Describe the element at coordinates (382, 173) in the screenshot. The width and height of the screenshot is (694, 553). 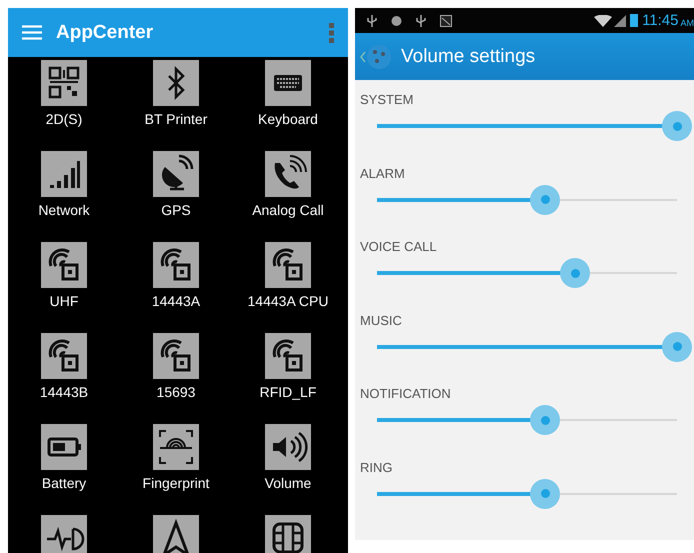
I see `channel-label: ALARM` at that location.